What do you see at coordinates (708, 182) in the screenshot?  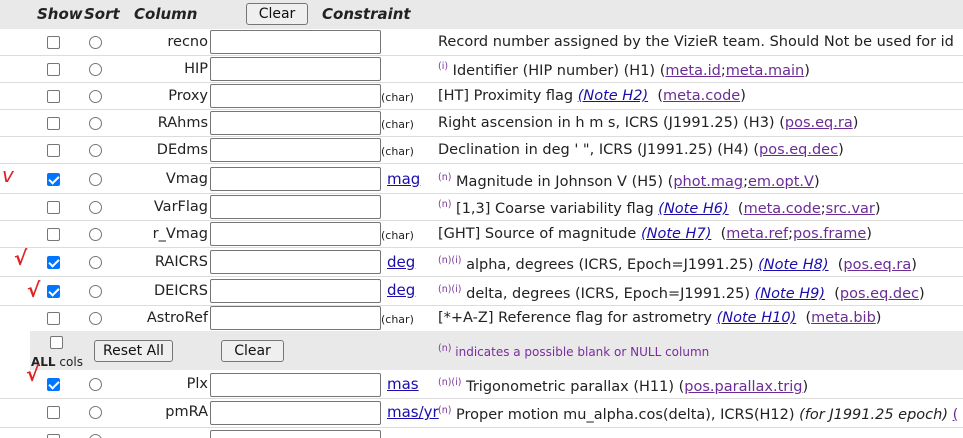 I see `ucd-link: phot.mag` at bounding box center [708, 182].